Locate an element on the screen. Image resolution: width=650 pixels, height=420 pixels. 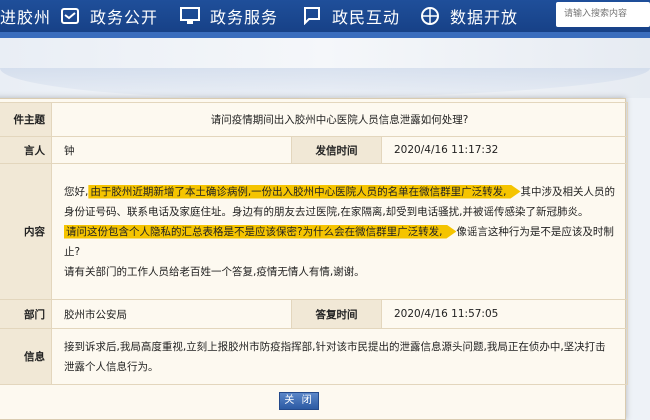
top-navigation: 进胶州 政务公开 政务服务 政民互动 数据开放 is located at coordinates (325, 16).